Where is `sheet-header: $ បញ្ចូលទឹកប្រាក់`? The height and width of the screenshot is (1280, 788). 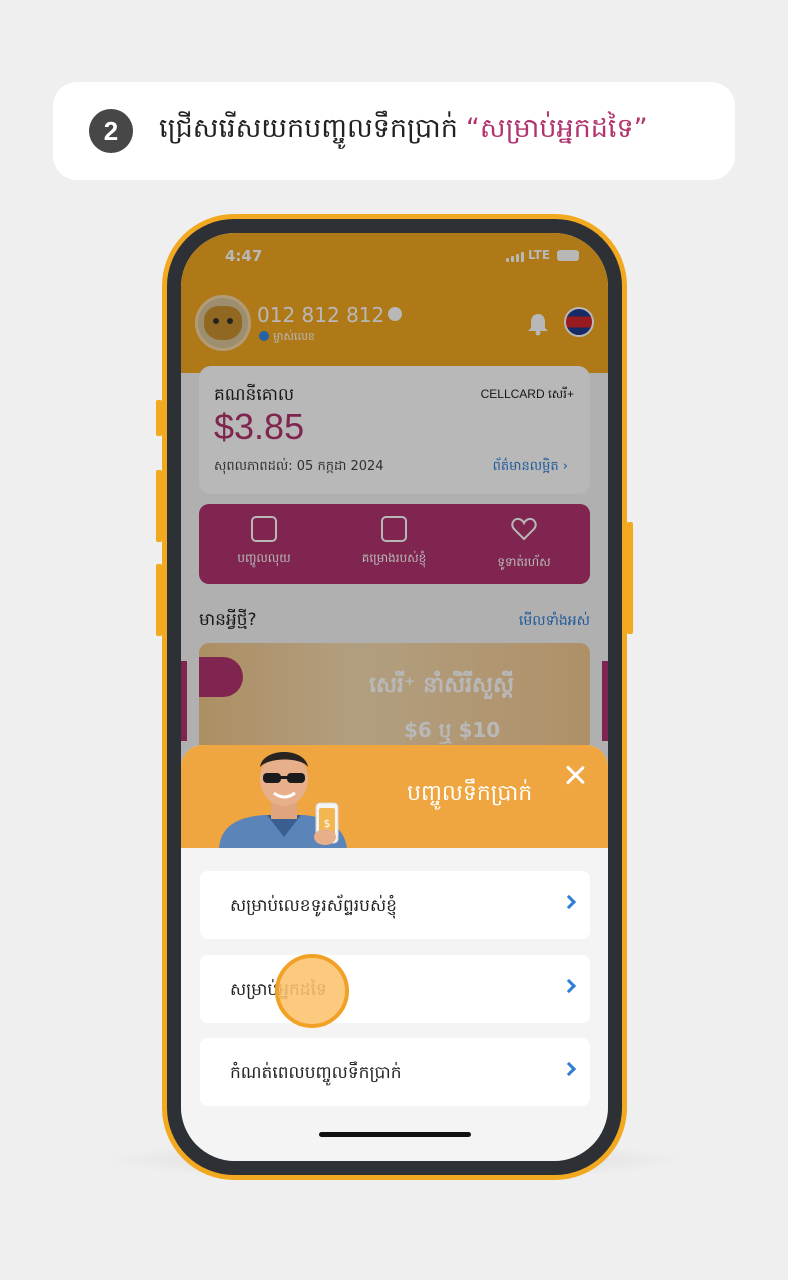 sheet-header: $ បញ្ចូលទឹកប្រាក់ is located at coordinates (394, 796).